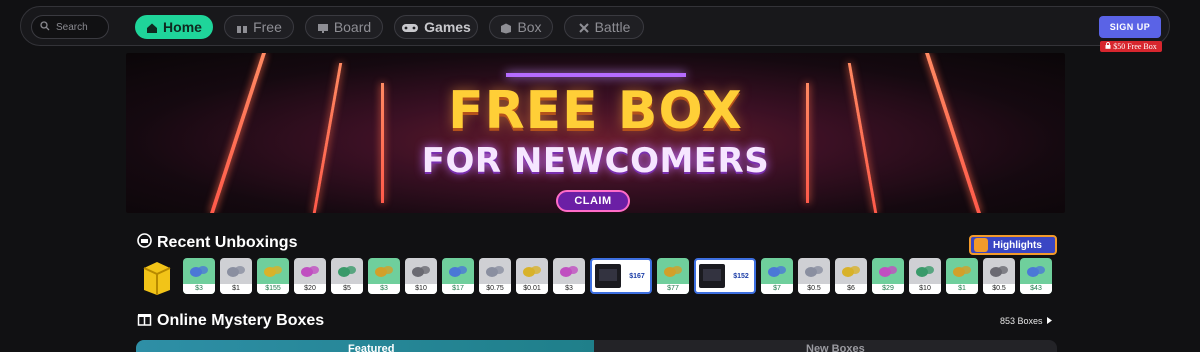 The image size is (1200, 352). Describe the element at coordinates (273, 289) in the screenshot. I see `item-price: $155` at that location.